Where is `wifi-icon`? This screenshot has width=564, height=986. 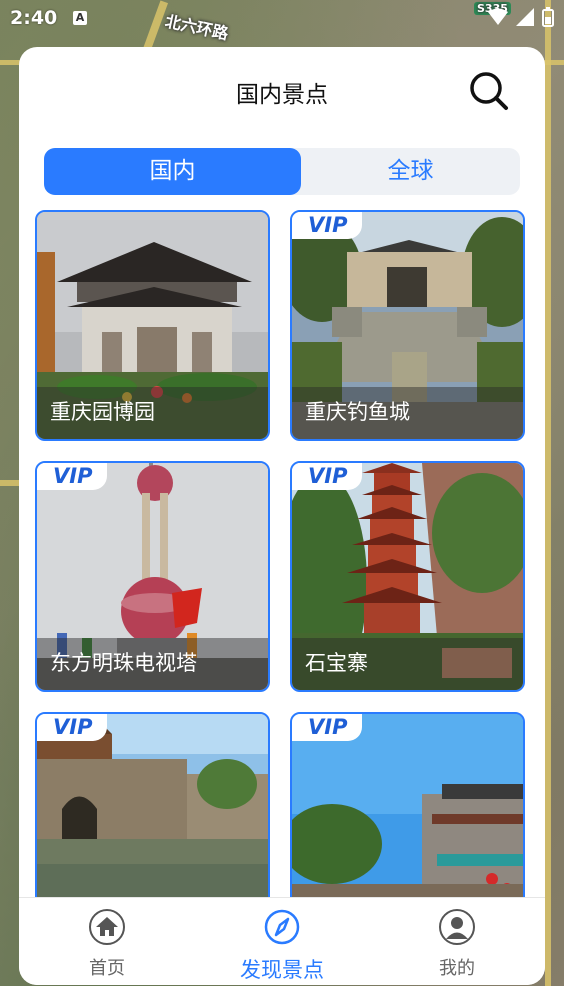
wifi-icon is located at coordinates (498, 16).